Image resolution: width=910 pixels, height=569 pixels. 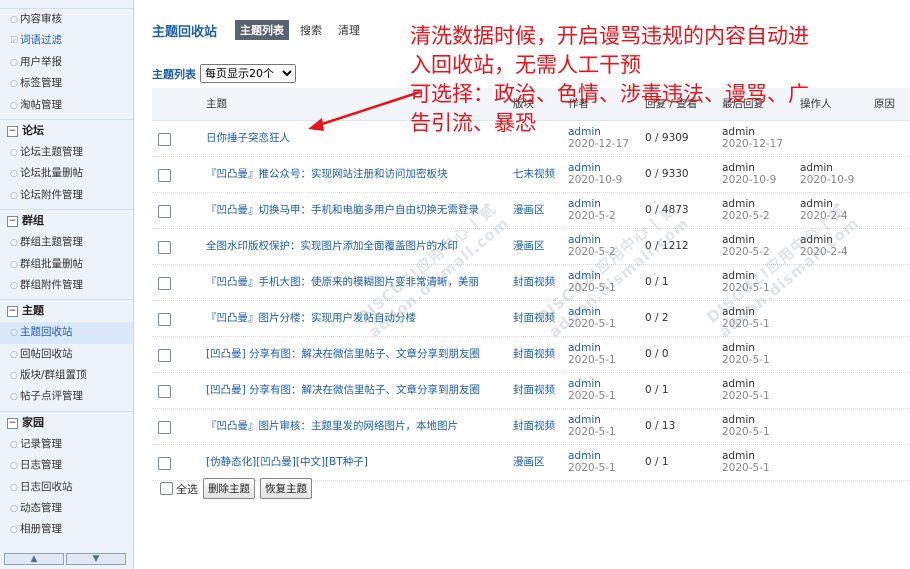 What do you see at coordinates (66, 40) in the screenshot?
I see `sidebar-item: ☑ 词语过滤` at bounding box center [66, 40].